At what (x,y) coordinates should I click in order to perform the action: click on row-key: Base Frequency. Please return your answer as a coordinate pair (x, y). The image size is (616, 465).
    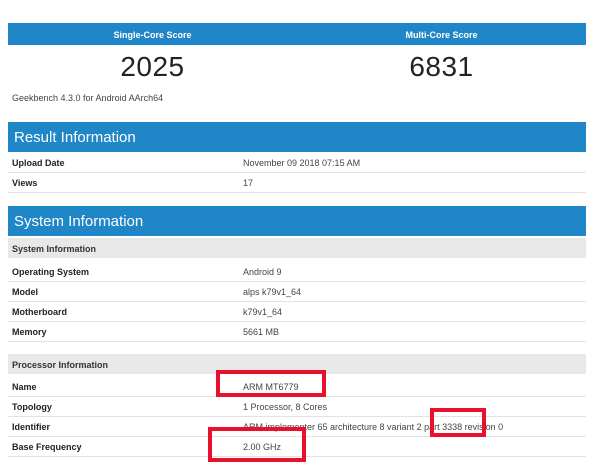
    Looking at the image, I should click on (47, 447).